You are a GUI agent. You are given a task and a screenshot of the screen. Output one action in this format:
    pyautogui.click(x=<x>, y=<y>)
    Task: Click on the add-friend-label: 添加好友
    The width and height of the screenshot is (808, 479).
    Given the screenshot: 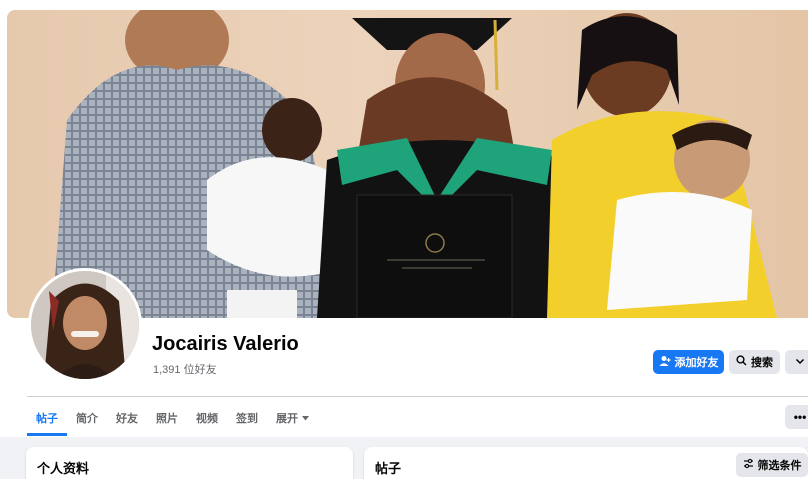 What is the action you would take?
    pyautogui.click(x=696, y=363)
    